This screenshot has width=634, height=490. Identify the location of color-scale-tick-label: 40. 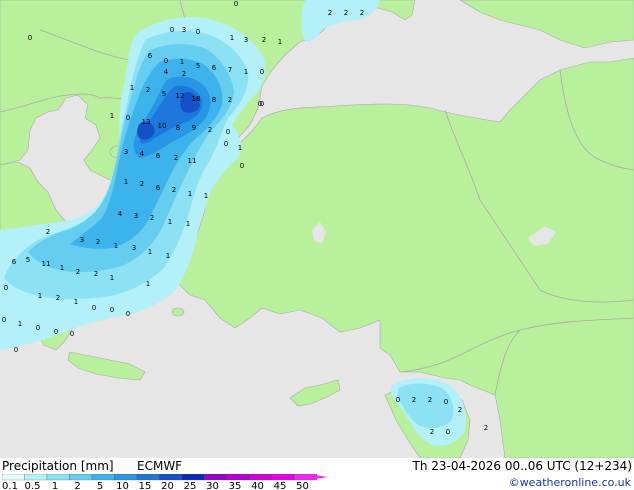
(257, 485).